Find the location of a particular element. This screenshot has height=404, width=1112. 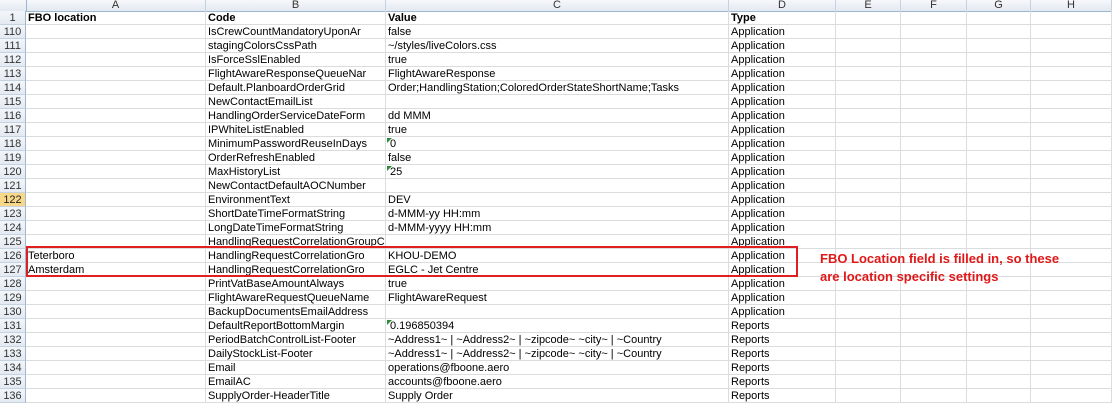

cell-b: MinimumPasswordReuseInDays is located at coordinates (296, 144).